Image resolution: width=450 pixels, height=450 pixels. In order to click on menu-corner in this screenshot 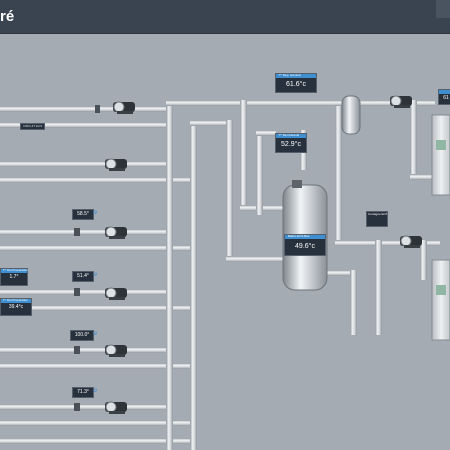, I will do `click(443, 9)`.